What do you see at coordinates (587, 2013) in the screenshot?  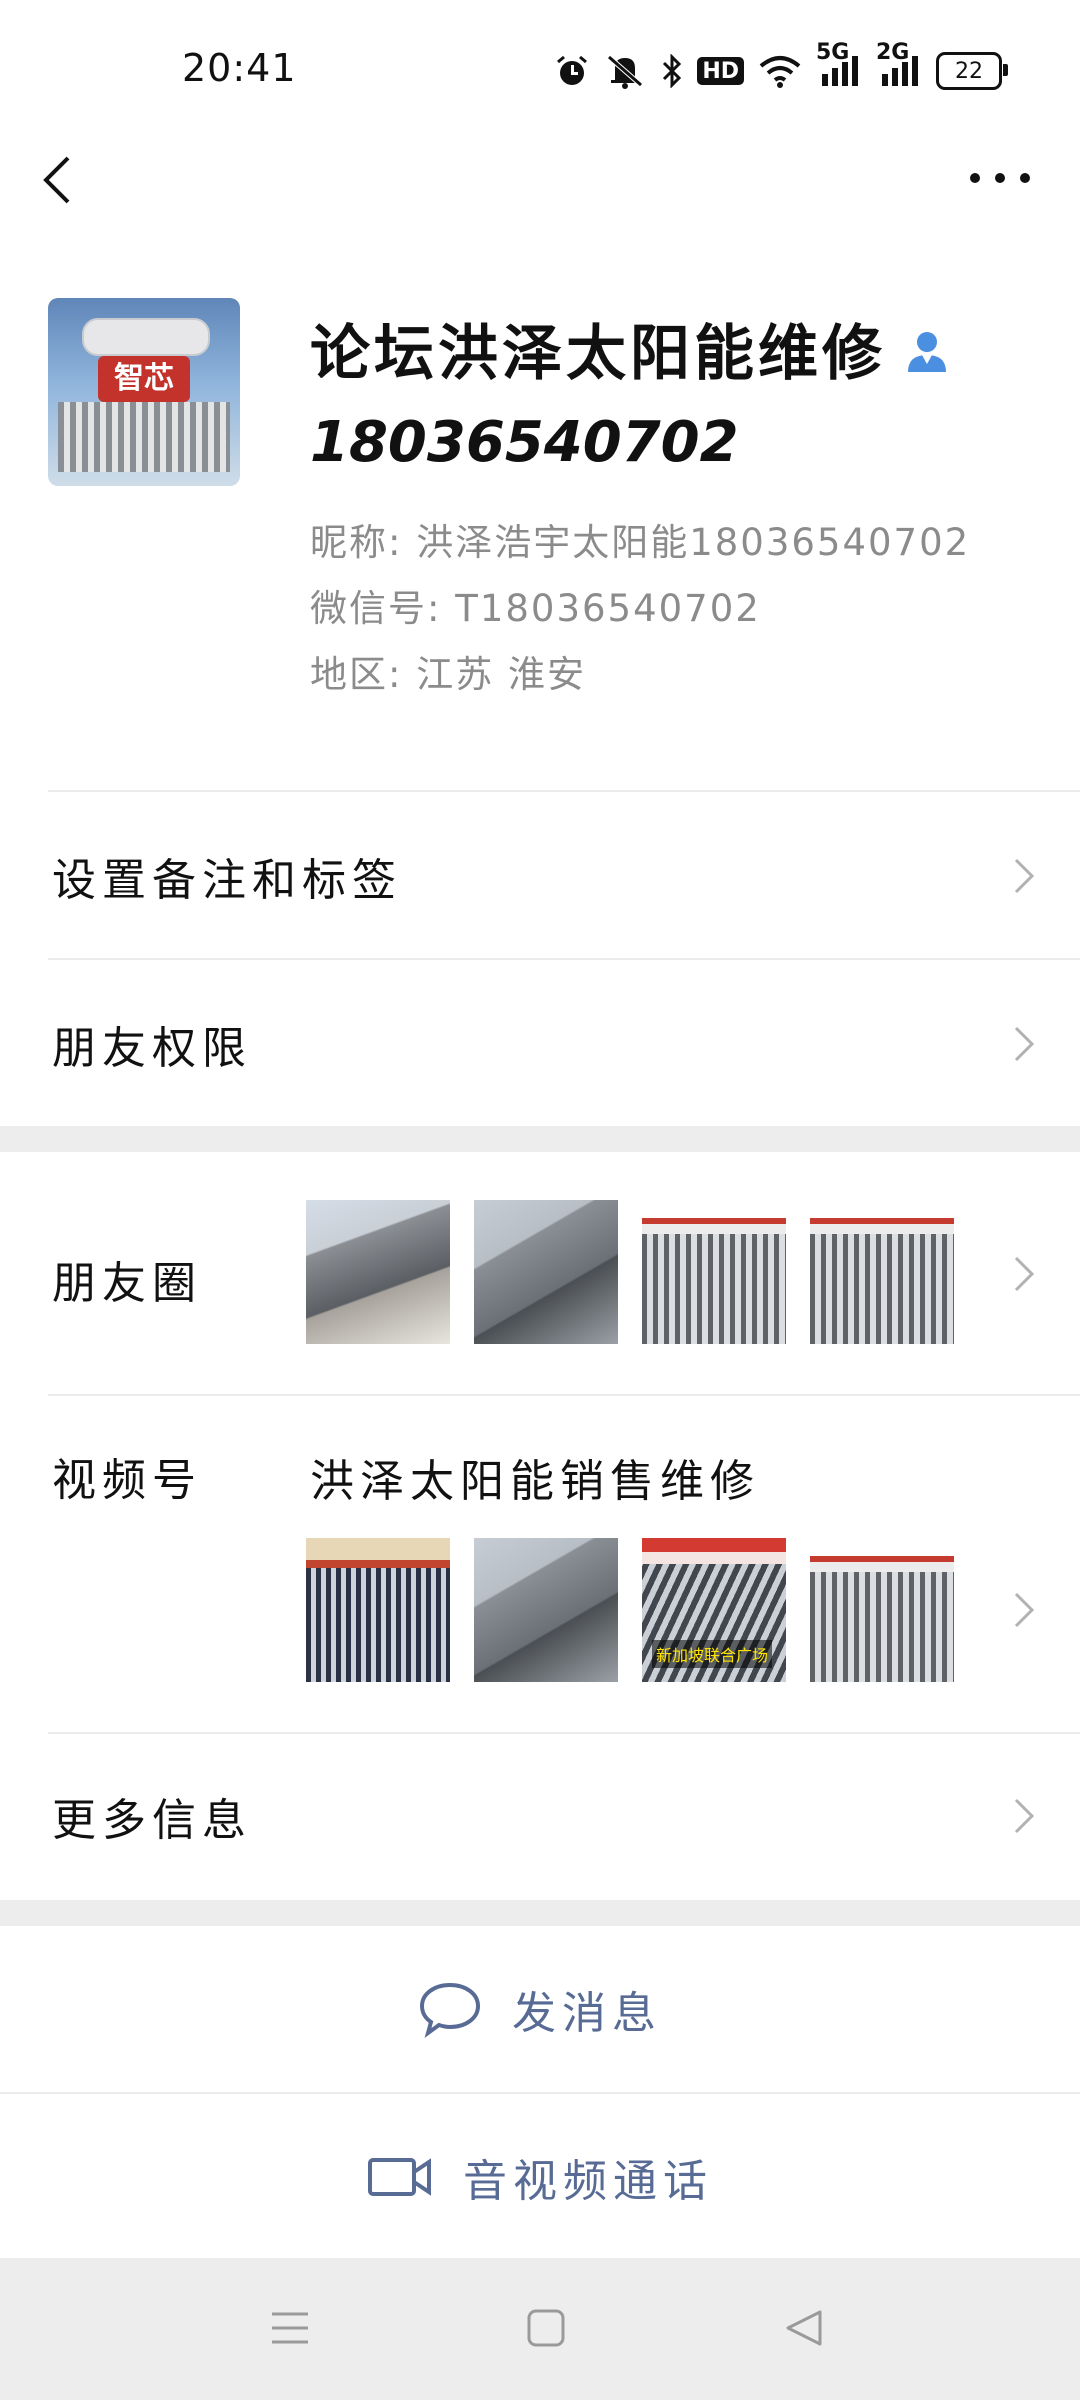 I see `send-message-label: 发消息` at bounding box center [587, 2013].